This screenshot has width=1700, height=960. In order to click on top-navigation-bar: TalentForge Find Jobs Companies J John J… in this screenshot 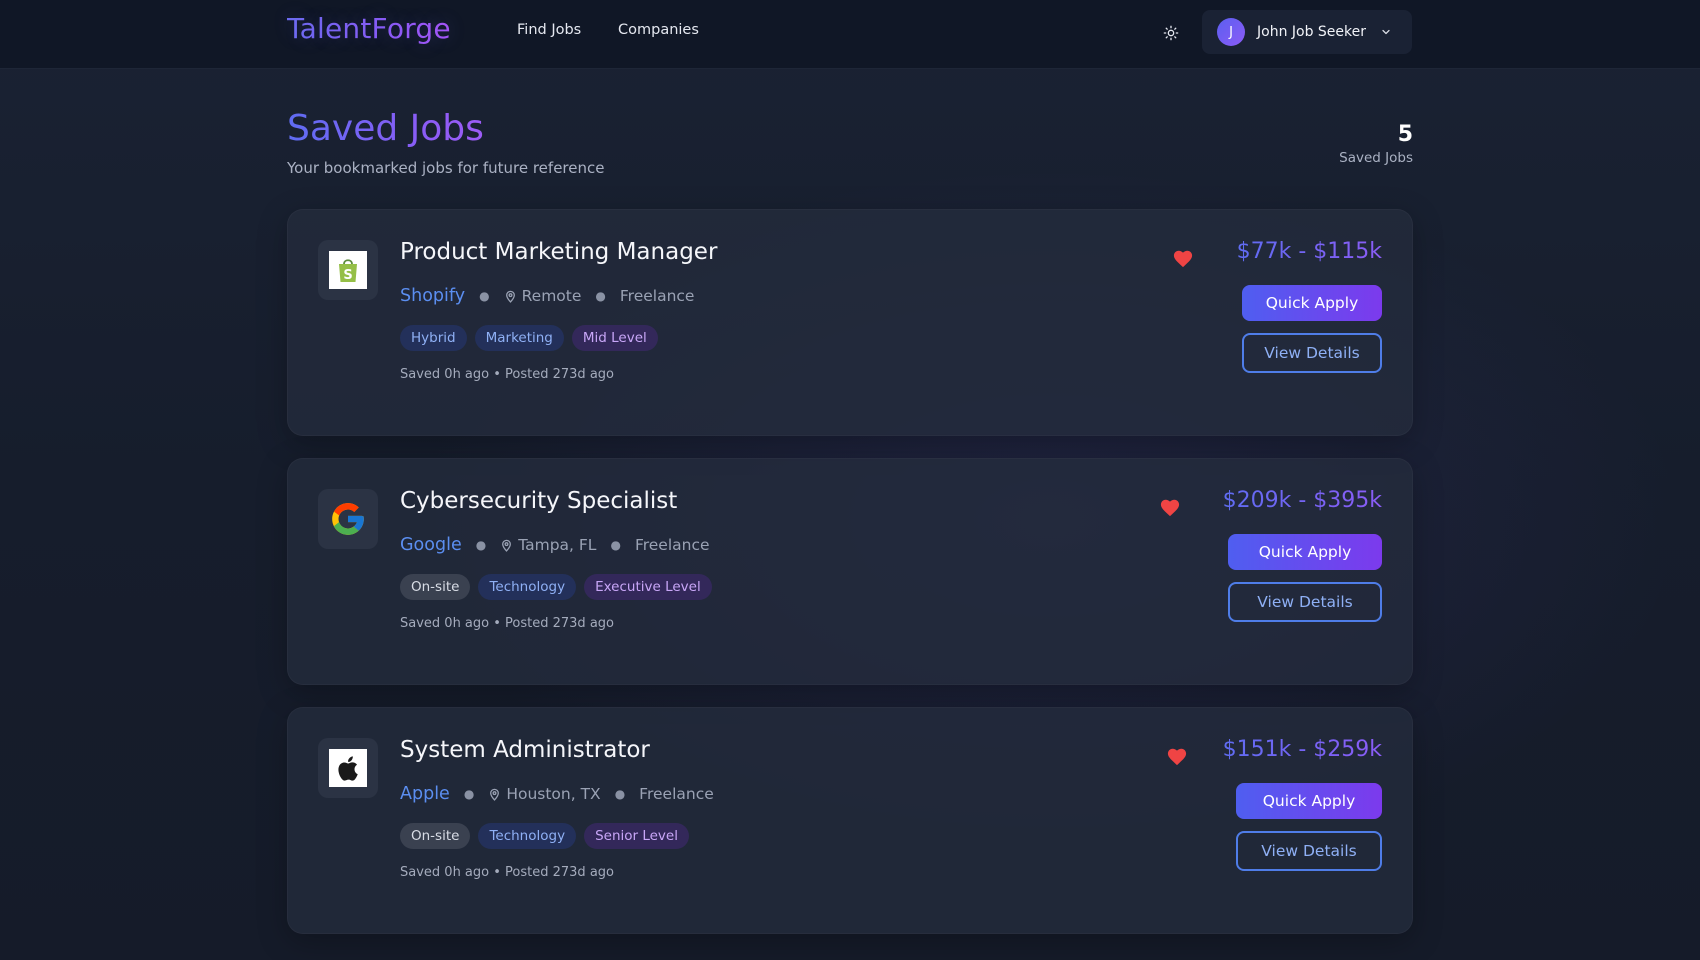, I will do `click(850, 34)`.